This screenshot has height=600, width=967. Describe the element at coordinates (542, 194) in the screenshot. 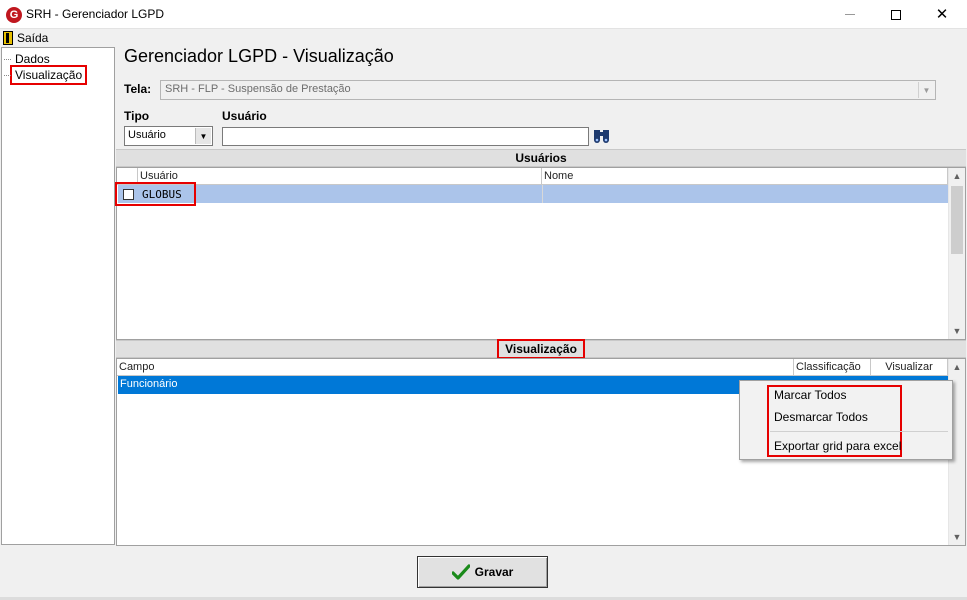

I see `column-divider` at that location.